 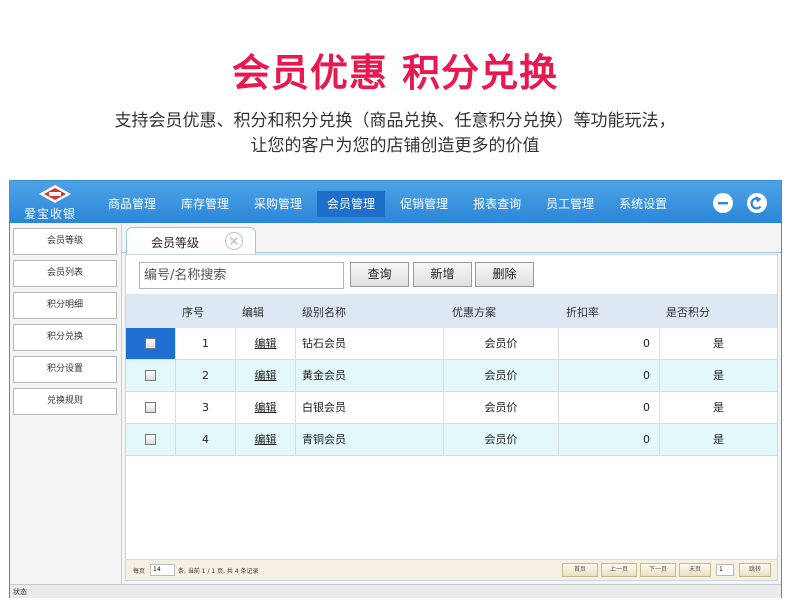 What do you see at coordinates (451, 238) in the screenshot?
I see `tab-strip: 会员等级` at bounding box center [451, 238].